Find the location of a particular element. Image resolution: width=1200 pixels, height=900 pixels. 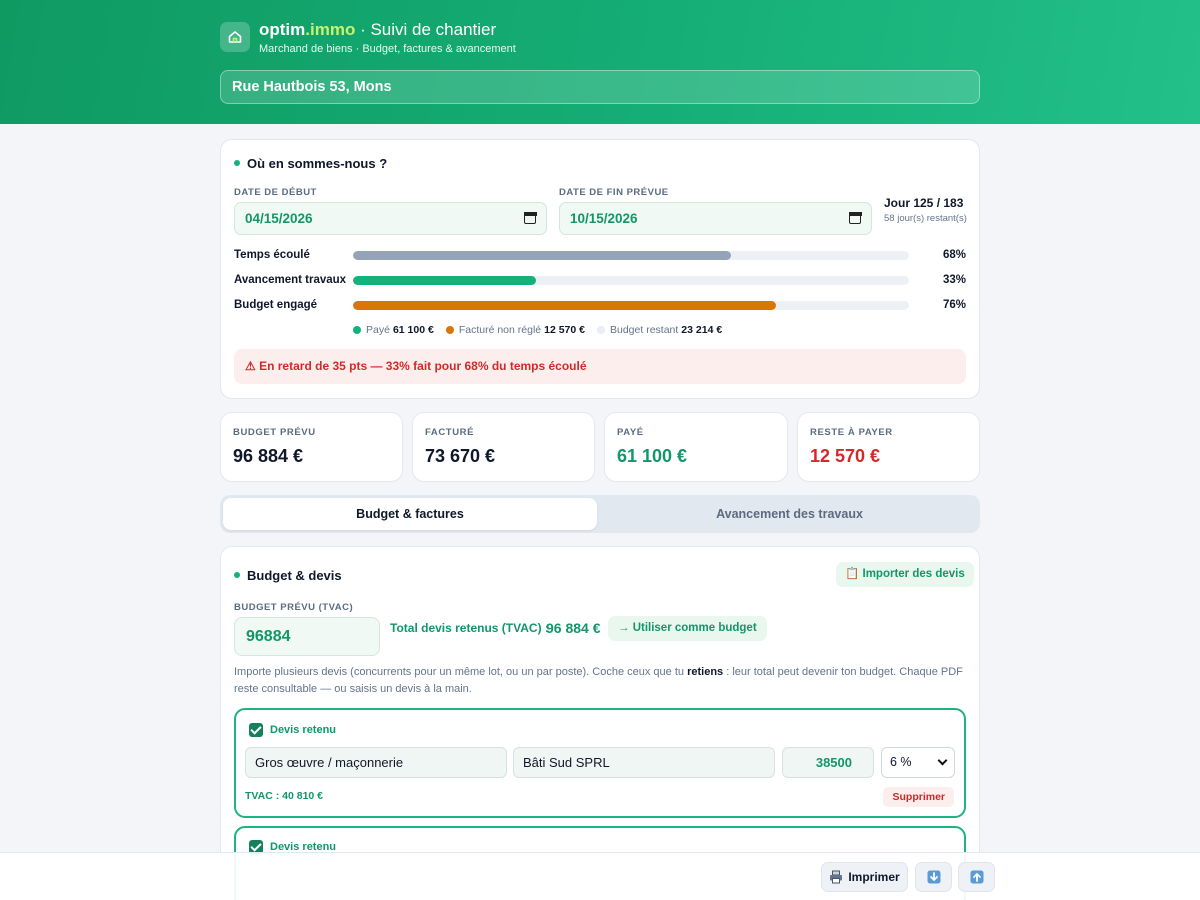

devis-montant-input: 38500 is located at coordinates (828, 762).